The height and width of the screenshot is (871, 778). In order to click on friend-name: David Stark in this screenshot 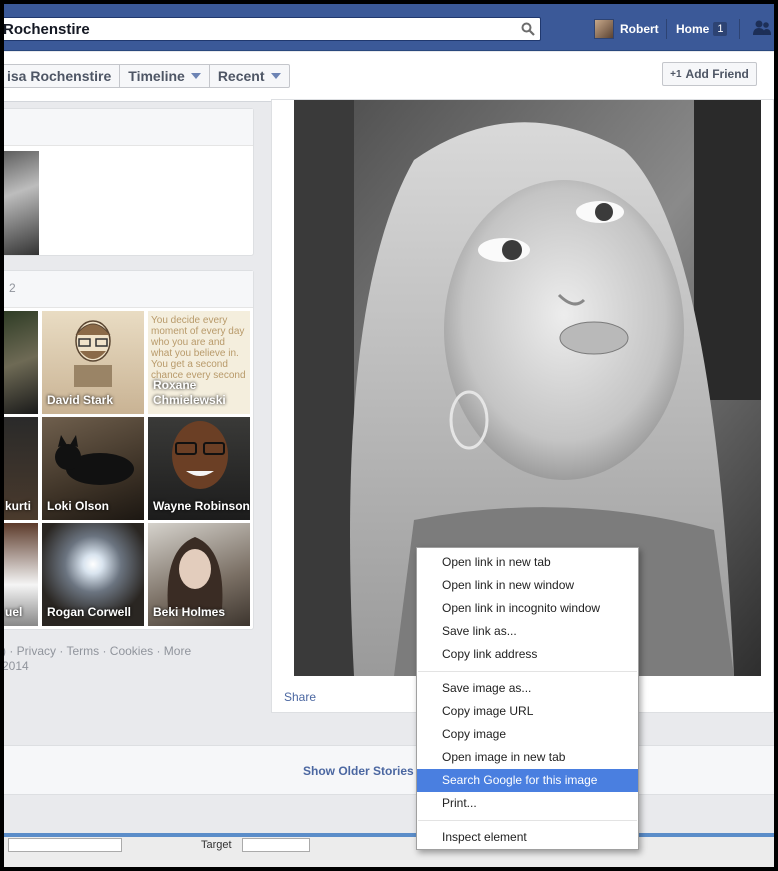, I will do `click(80, 400)`.